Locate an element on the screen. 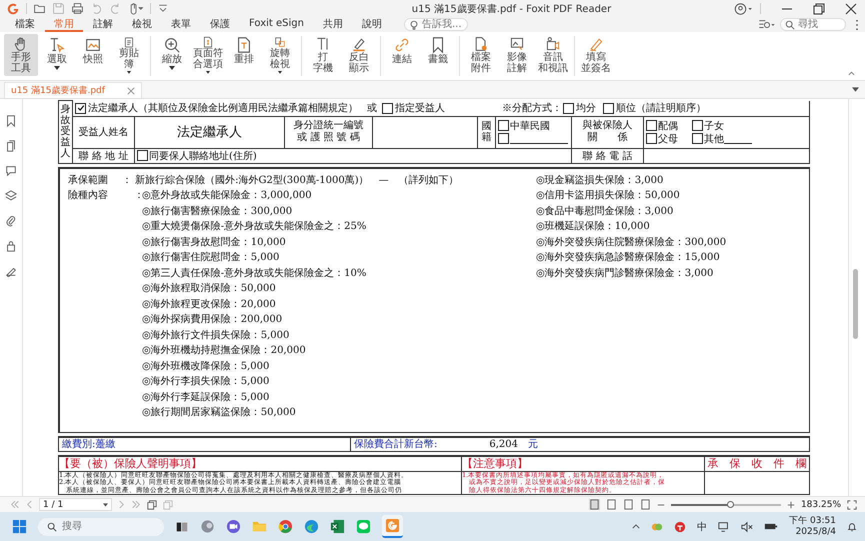 The image size is (865, 541). ribbon-button: 旋轉 檢視 is located at coordinates (280, 55).